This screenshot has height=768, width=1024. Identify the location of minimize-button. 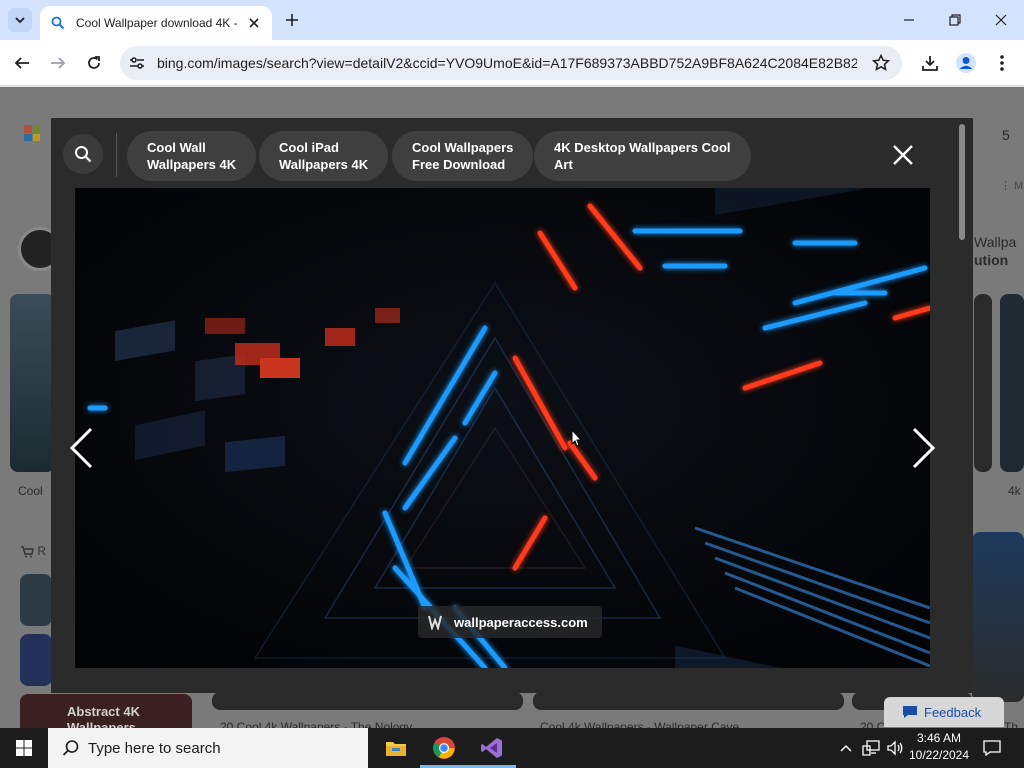
(909, 20).